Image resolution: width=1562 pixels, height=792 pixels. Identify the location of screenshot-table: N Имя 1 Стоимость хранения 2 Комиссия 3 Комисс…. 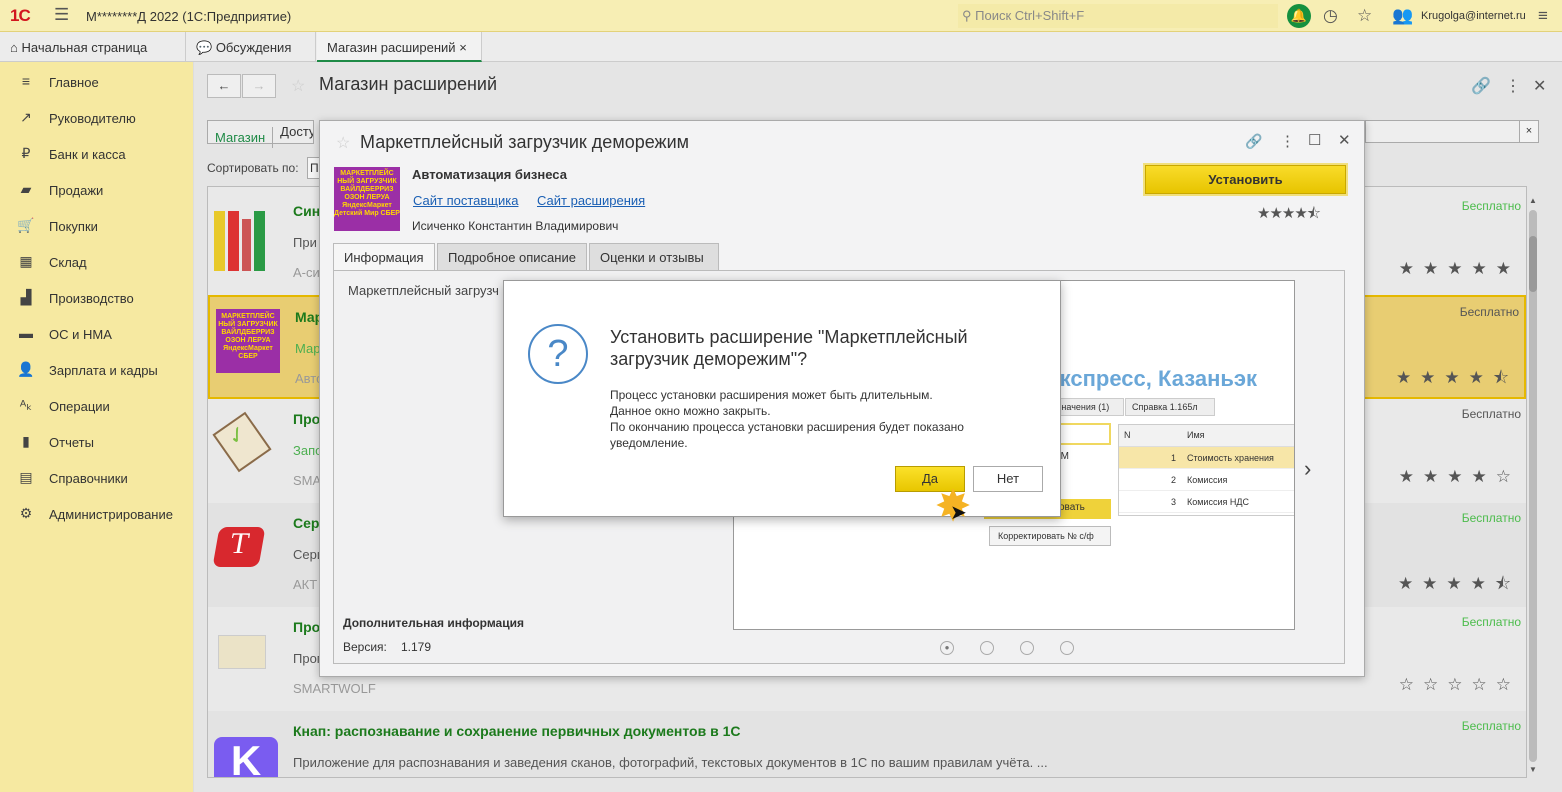
(1206, 470).